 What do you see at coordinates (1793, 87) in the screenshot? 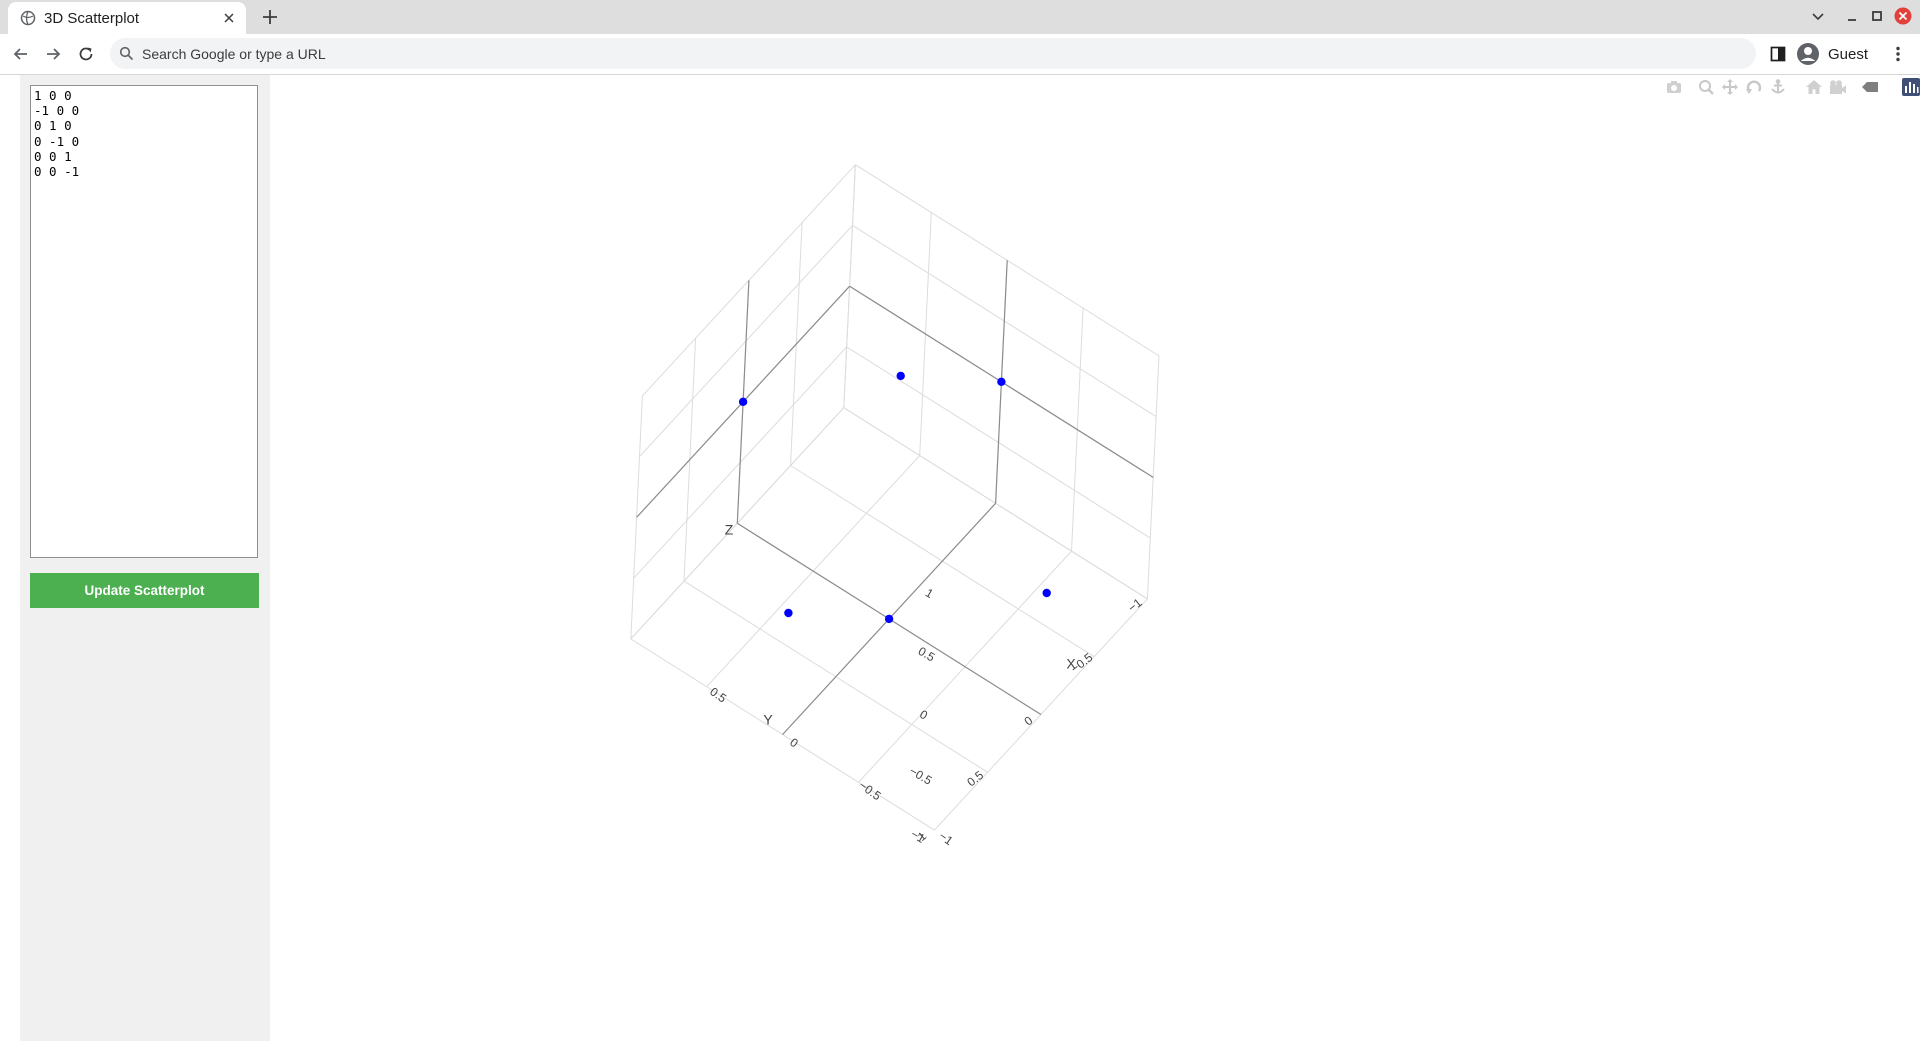
I see `modebar` at bounding box center [1793, 87].